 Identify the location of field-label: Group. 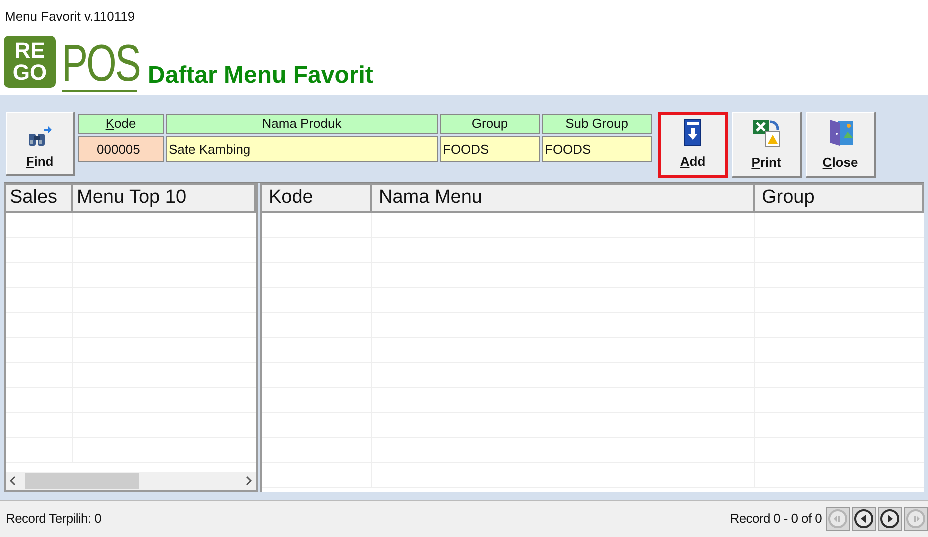
(490, 124).